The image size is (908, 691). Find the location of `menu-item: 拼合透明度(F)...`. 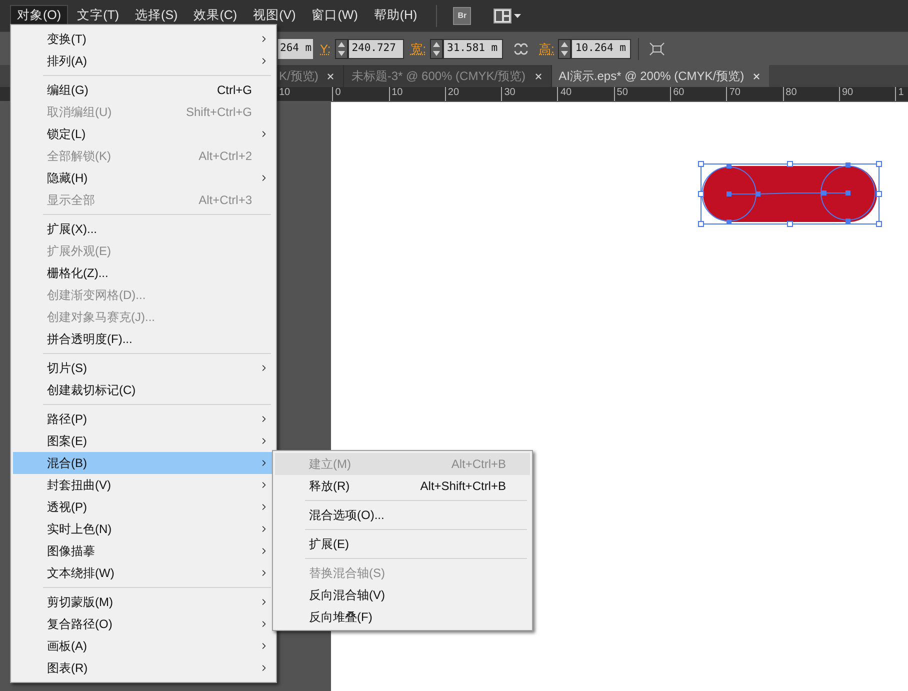

menu-item: 拼合透明度(F)... is located at coordinates (143, 339).